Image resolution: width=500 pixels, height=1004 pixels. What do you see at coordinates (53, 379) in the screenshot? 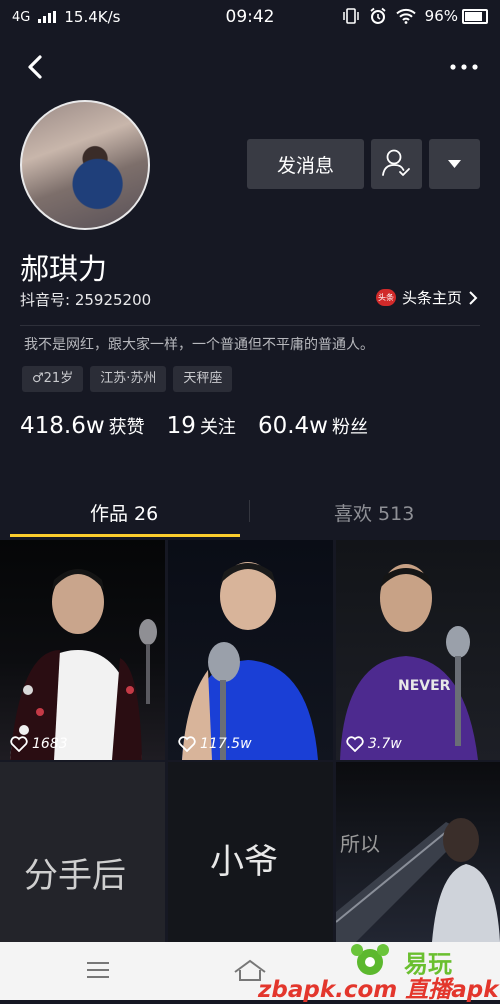
I see `tag-age: ♂21岁` at bounding box center [53, 379].